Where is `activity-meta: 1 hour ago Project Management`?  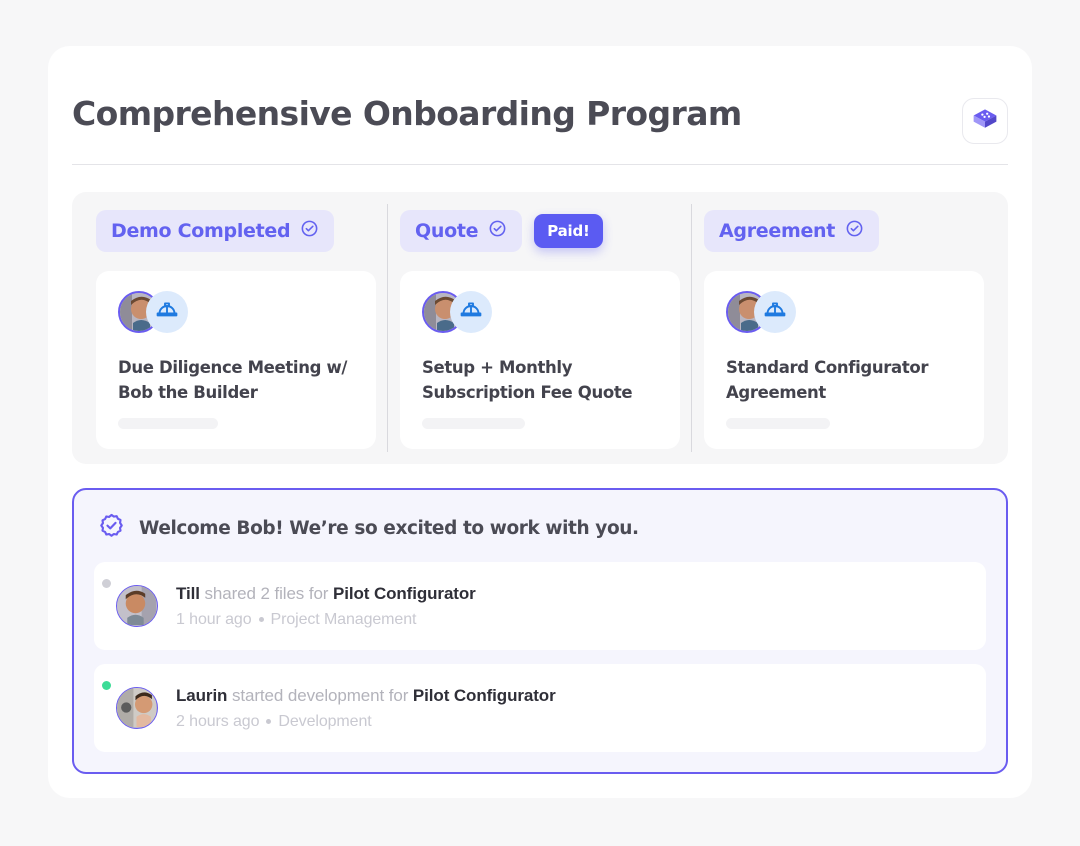
activity-meta: 1 hour ago Project Management is located at coordinates (326, 620).